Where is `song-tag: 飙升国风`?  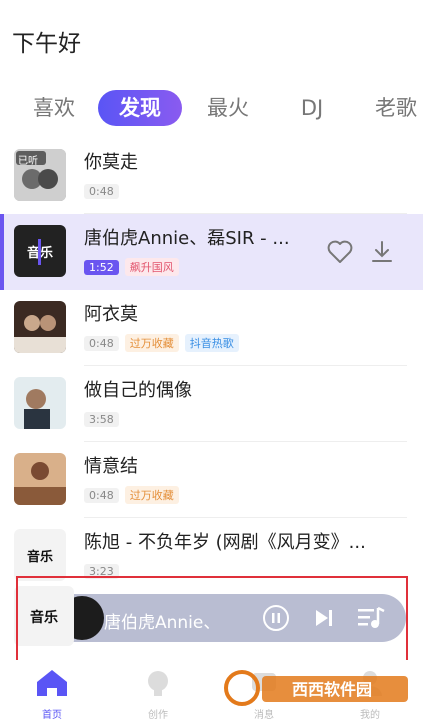
song-tag: 飙升国风 is located at coordinates (151, 267).